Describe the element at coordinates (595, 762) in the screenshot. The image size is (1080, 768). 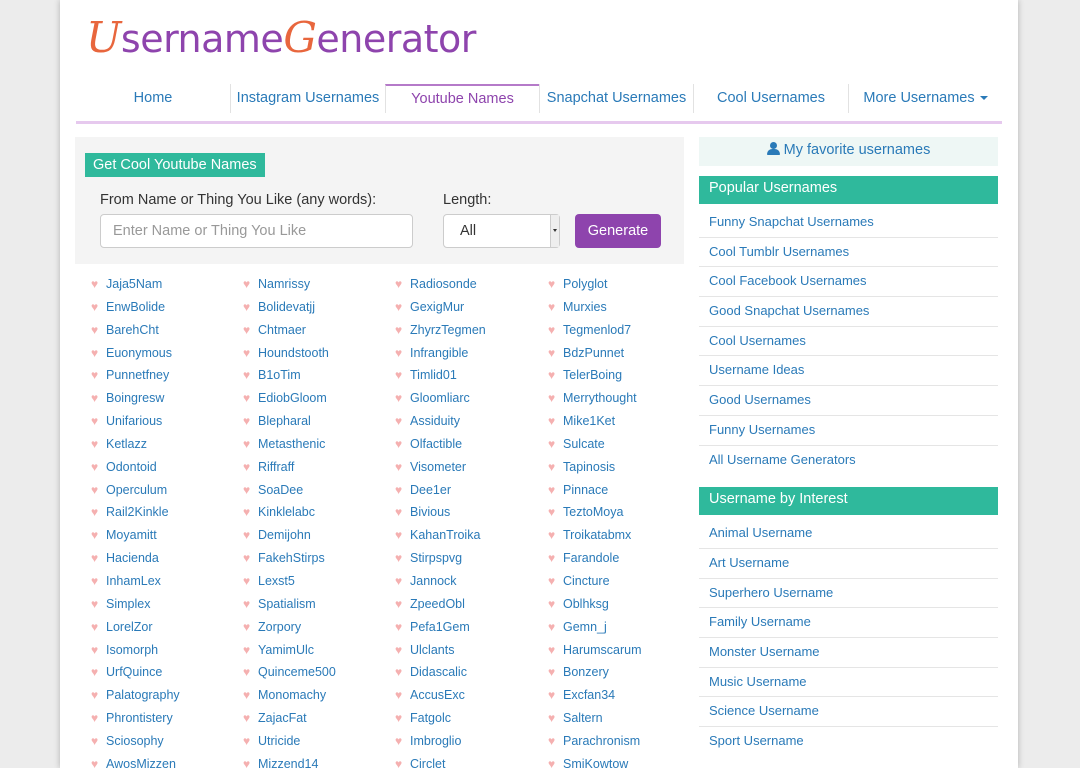
I see `username-text: SmjKowtow` at that location.